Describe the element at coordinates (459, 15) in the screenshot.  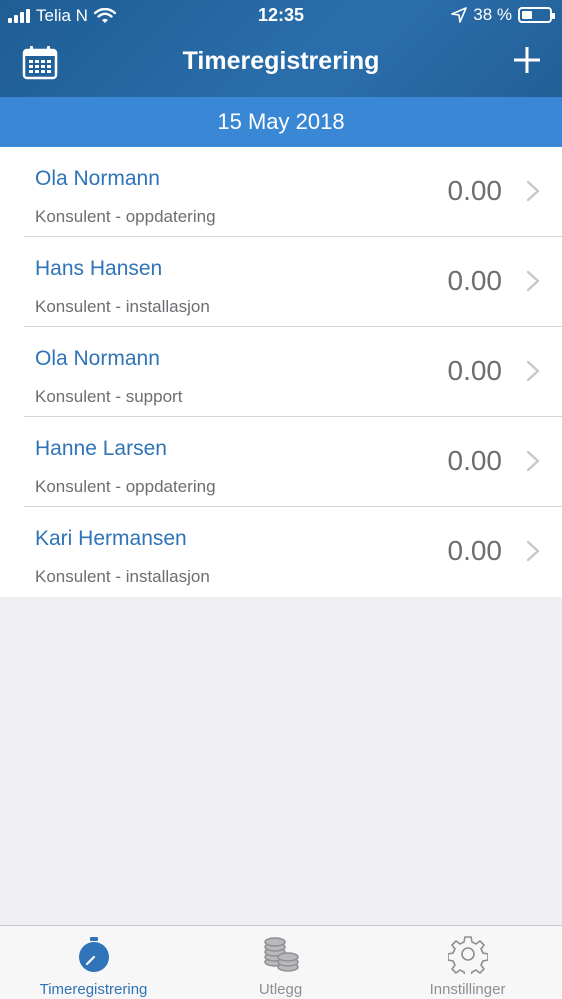
I see `location-arrow-icon` at that location.